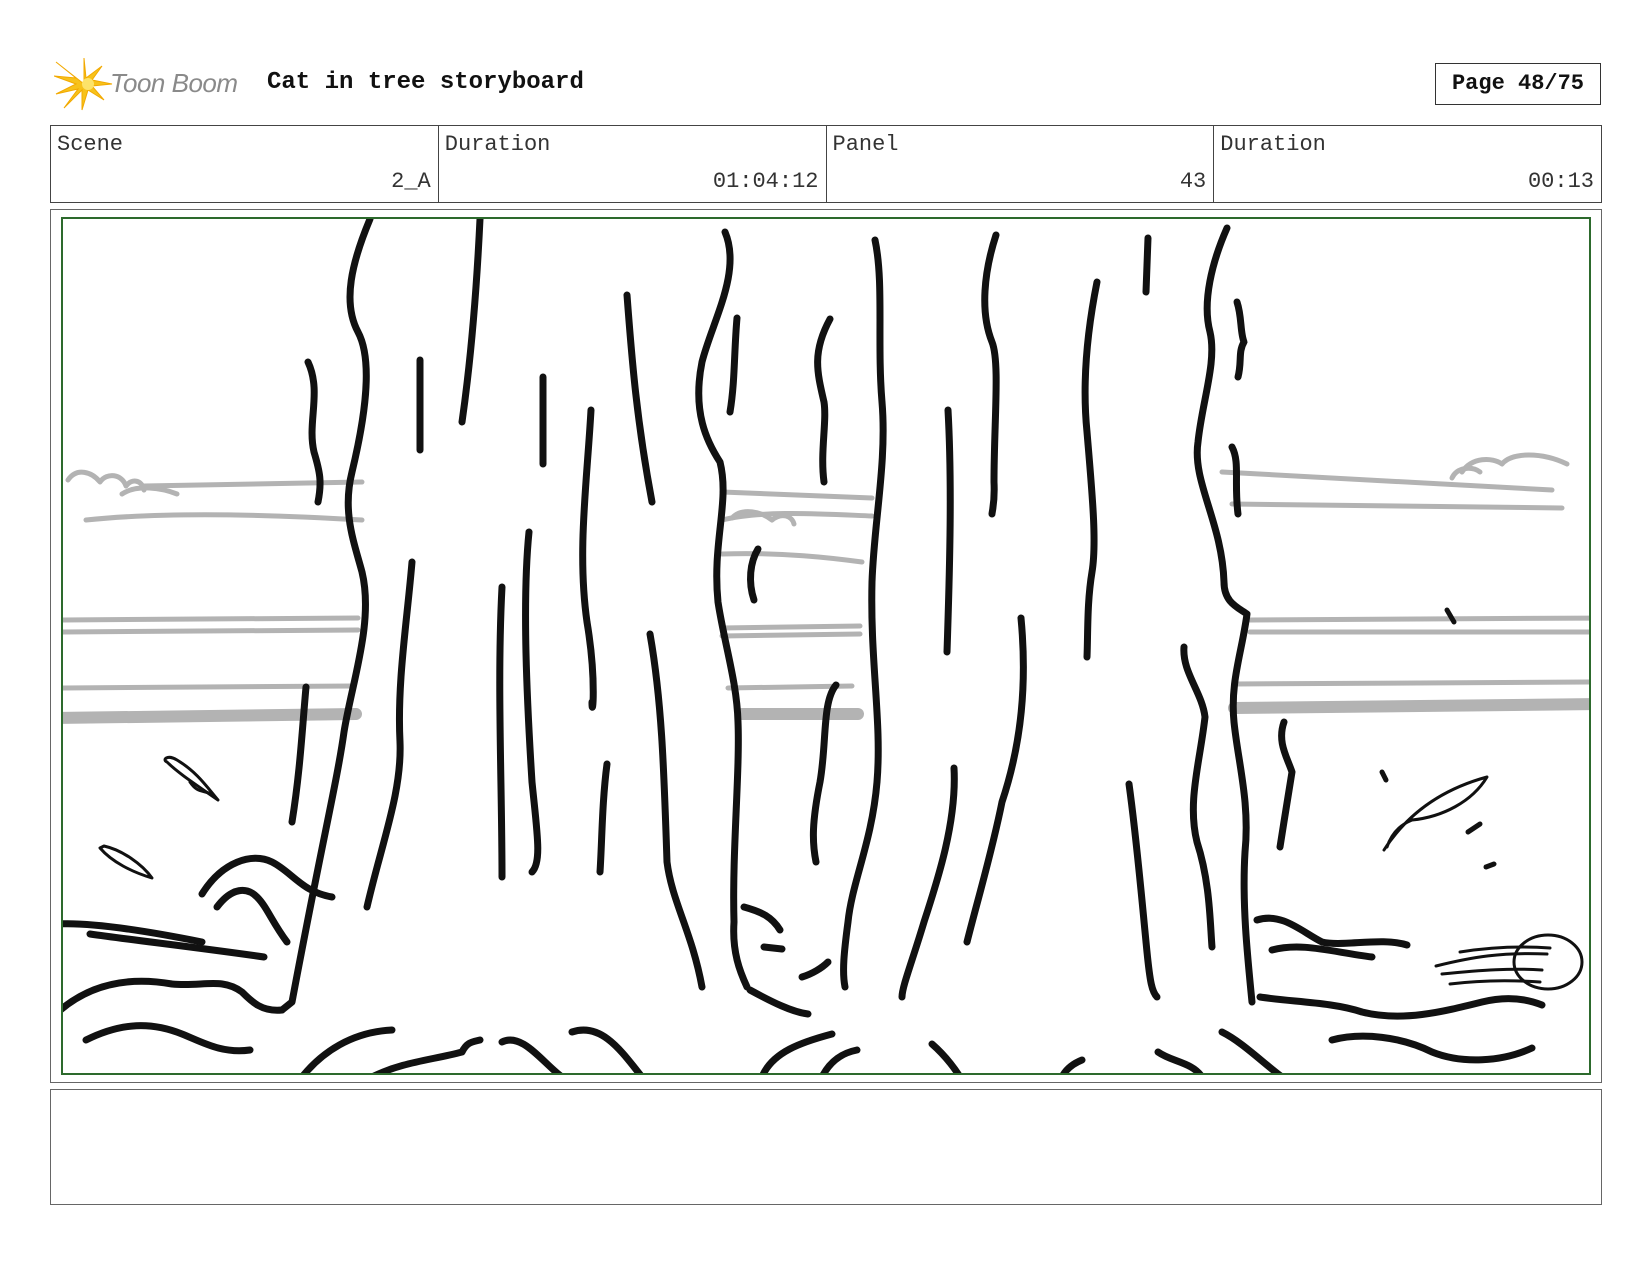 The image size is (1650, 1275). What do you see at coordinates (411, 181) in the screenshot?
I see `scene-value: 2_A` at bounding box center [411, 181].